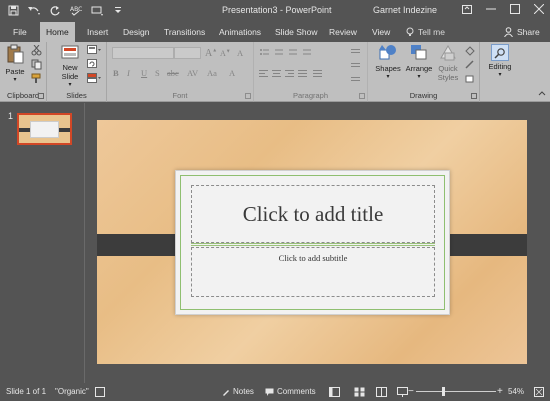  I want to click on share-button: Share, so click(522, 32).